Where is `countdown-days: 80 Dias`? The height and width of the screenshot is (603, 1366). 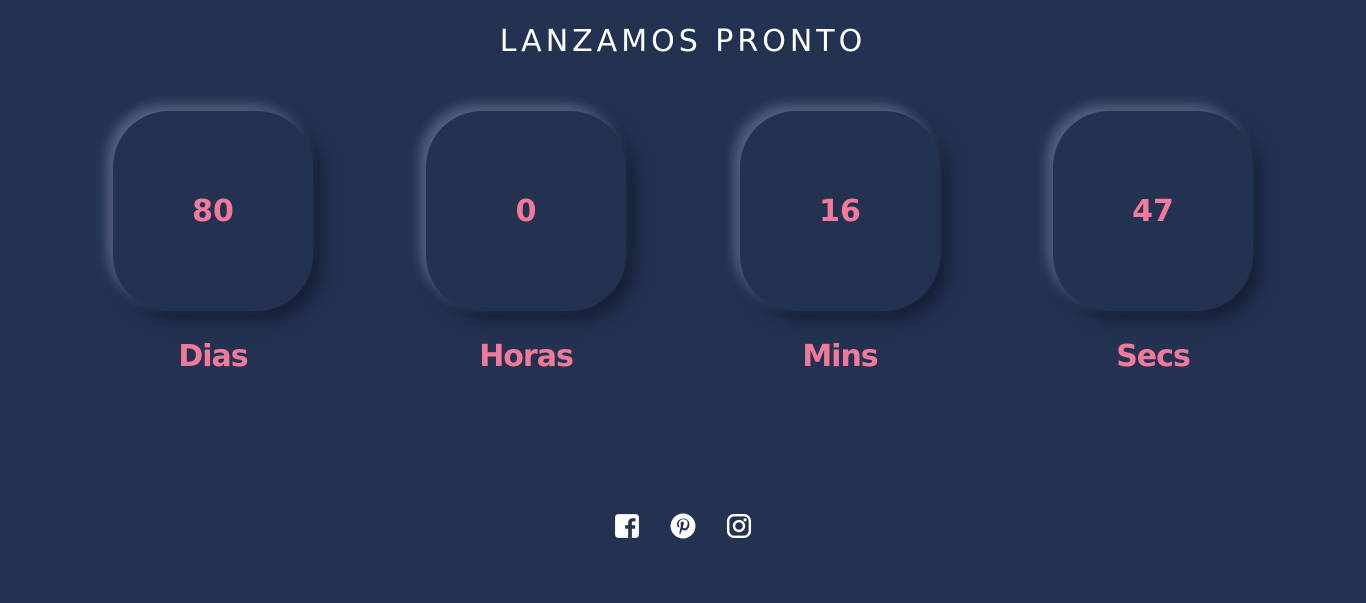 countdown-days: 80 Dias is located at coordinates (213, 251).